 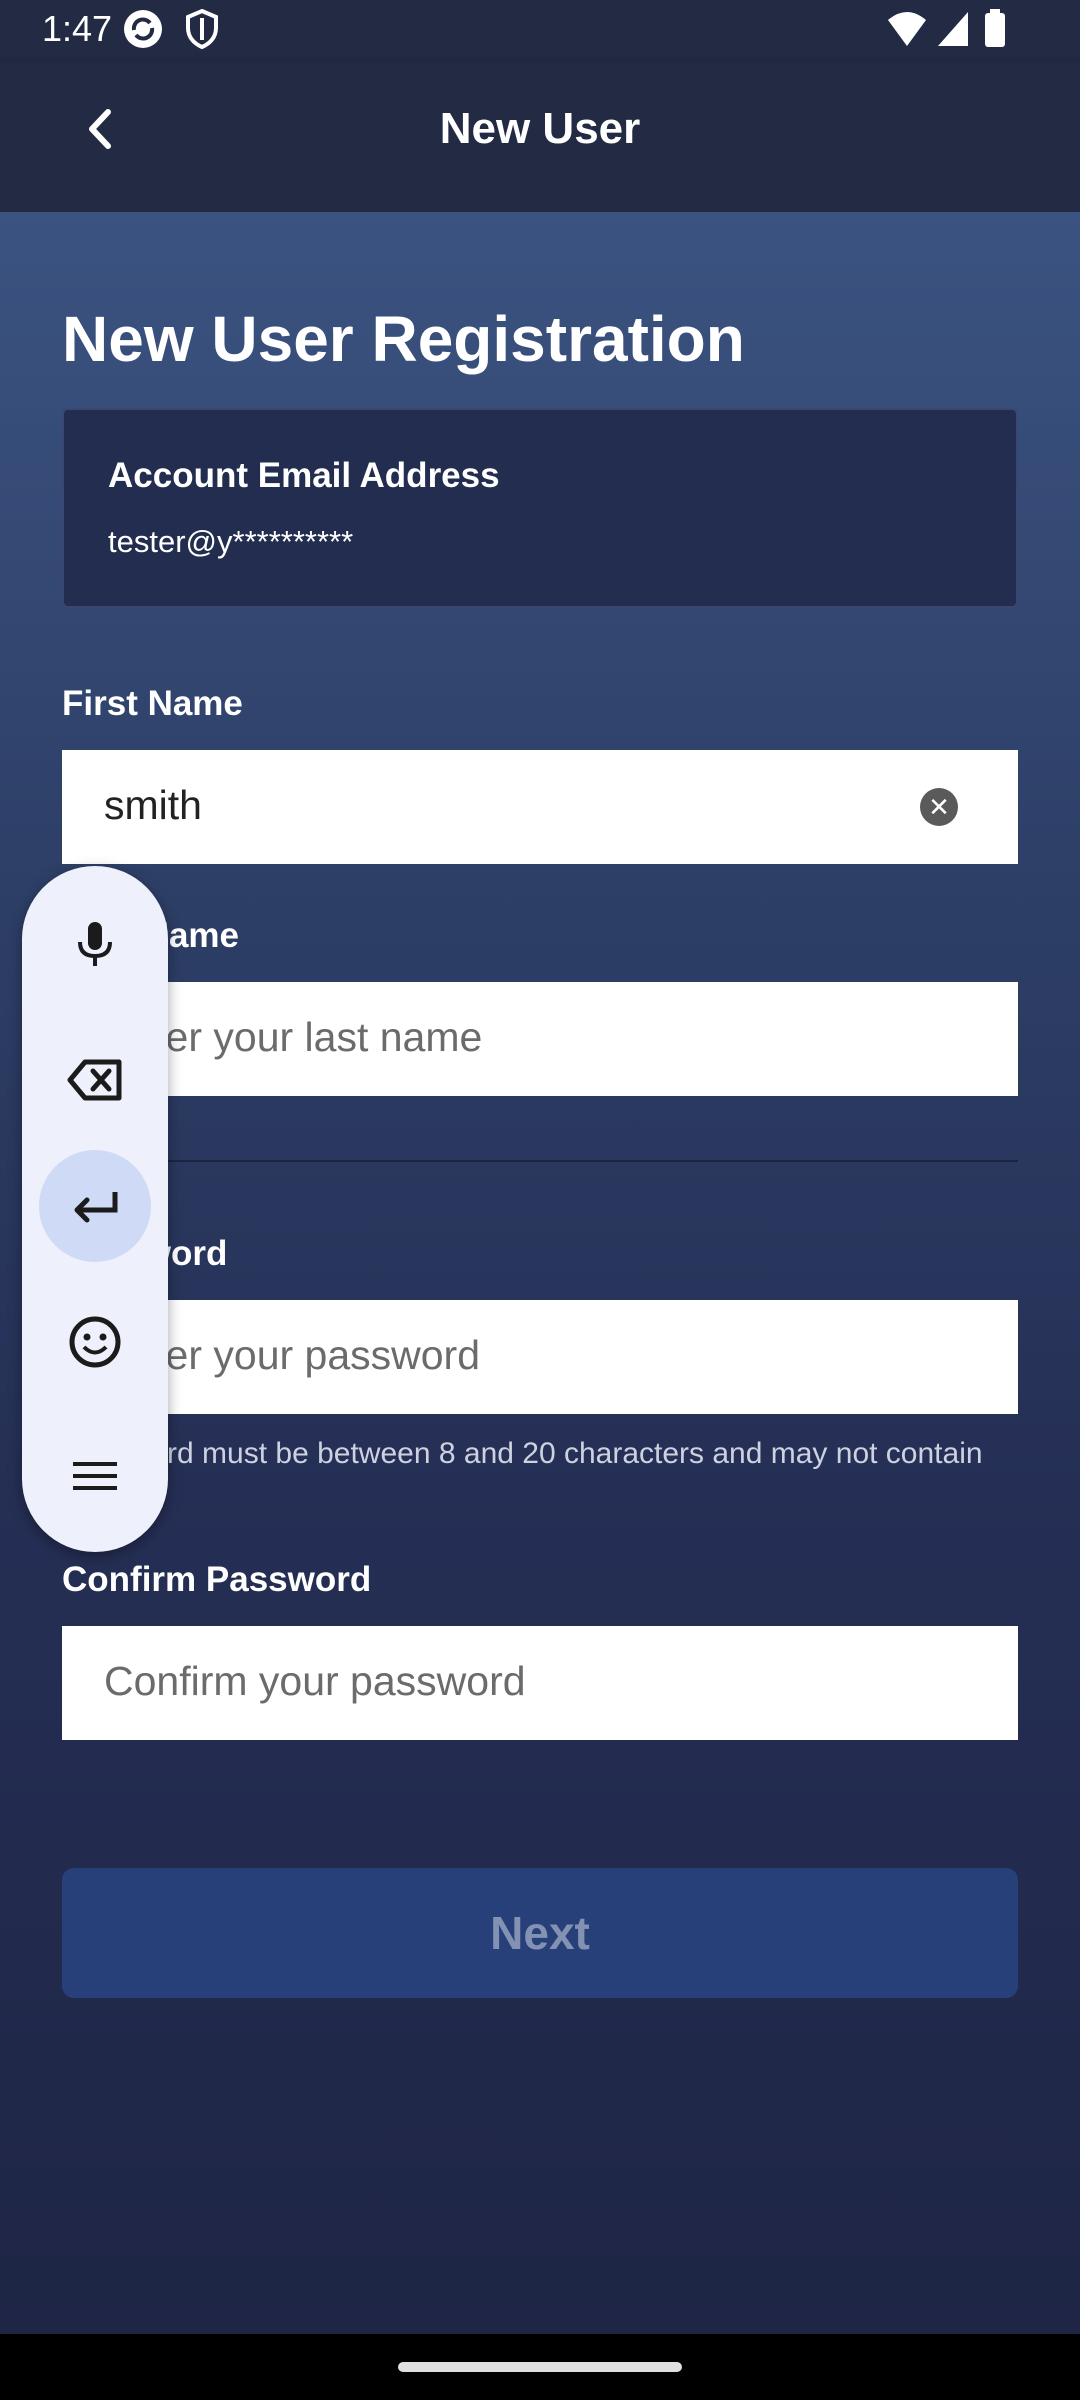 I want to click on emoji-icon, so click(x=95, y=1342).